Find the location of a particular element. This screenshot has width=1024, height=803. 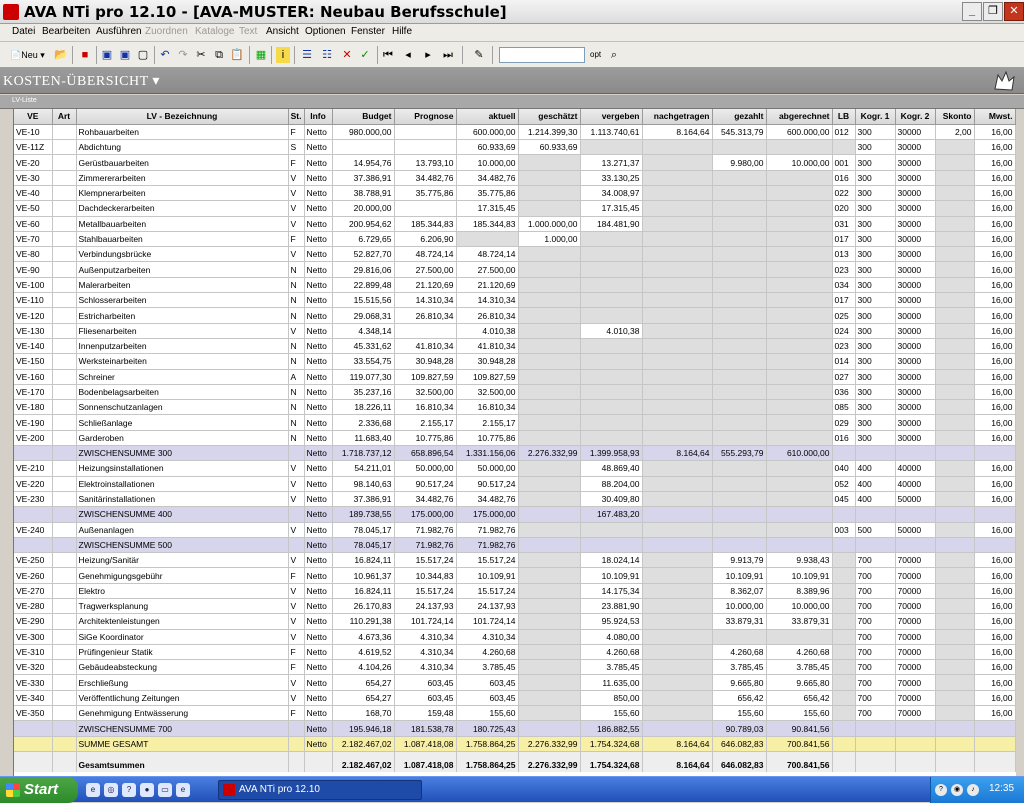

cell-bez: Prüfingenieur Statik is located at coordinates (182, 652).